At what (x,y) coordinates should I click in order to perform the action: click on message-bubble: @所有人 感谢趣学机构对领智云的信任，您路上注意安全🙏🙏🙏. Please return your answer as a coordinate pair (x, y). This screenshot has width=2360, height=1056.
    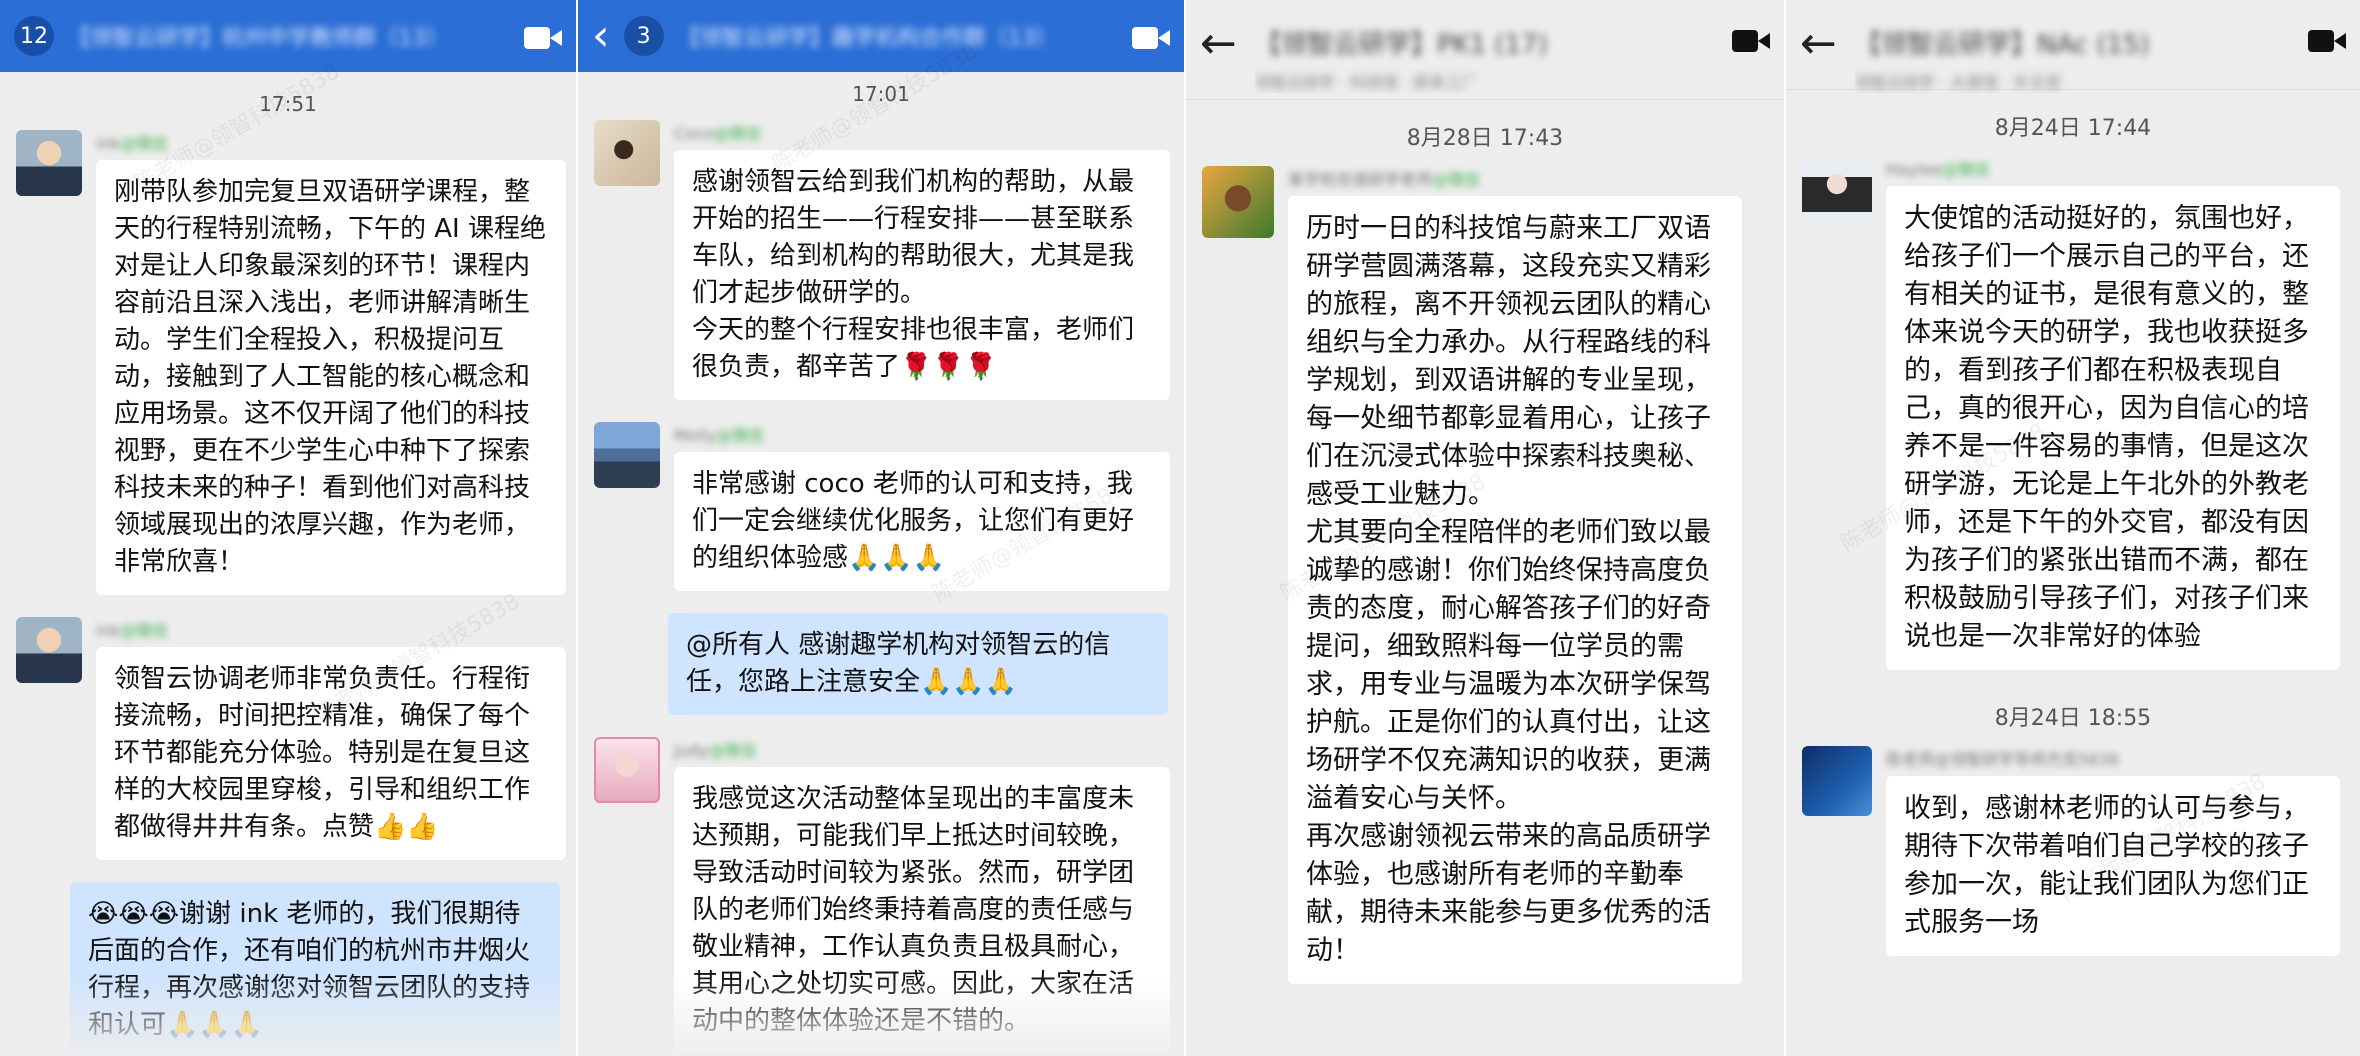
    Looking at the image, I should click on (918, 664).